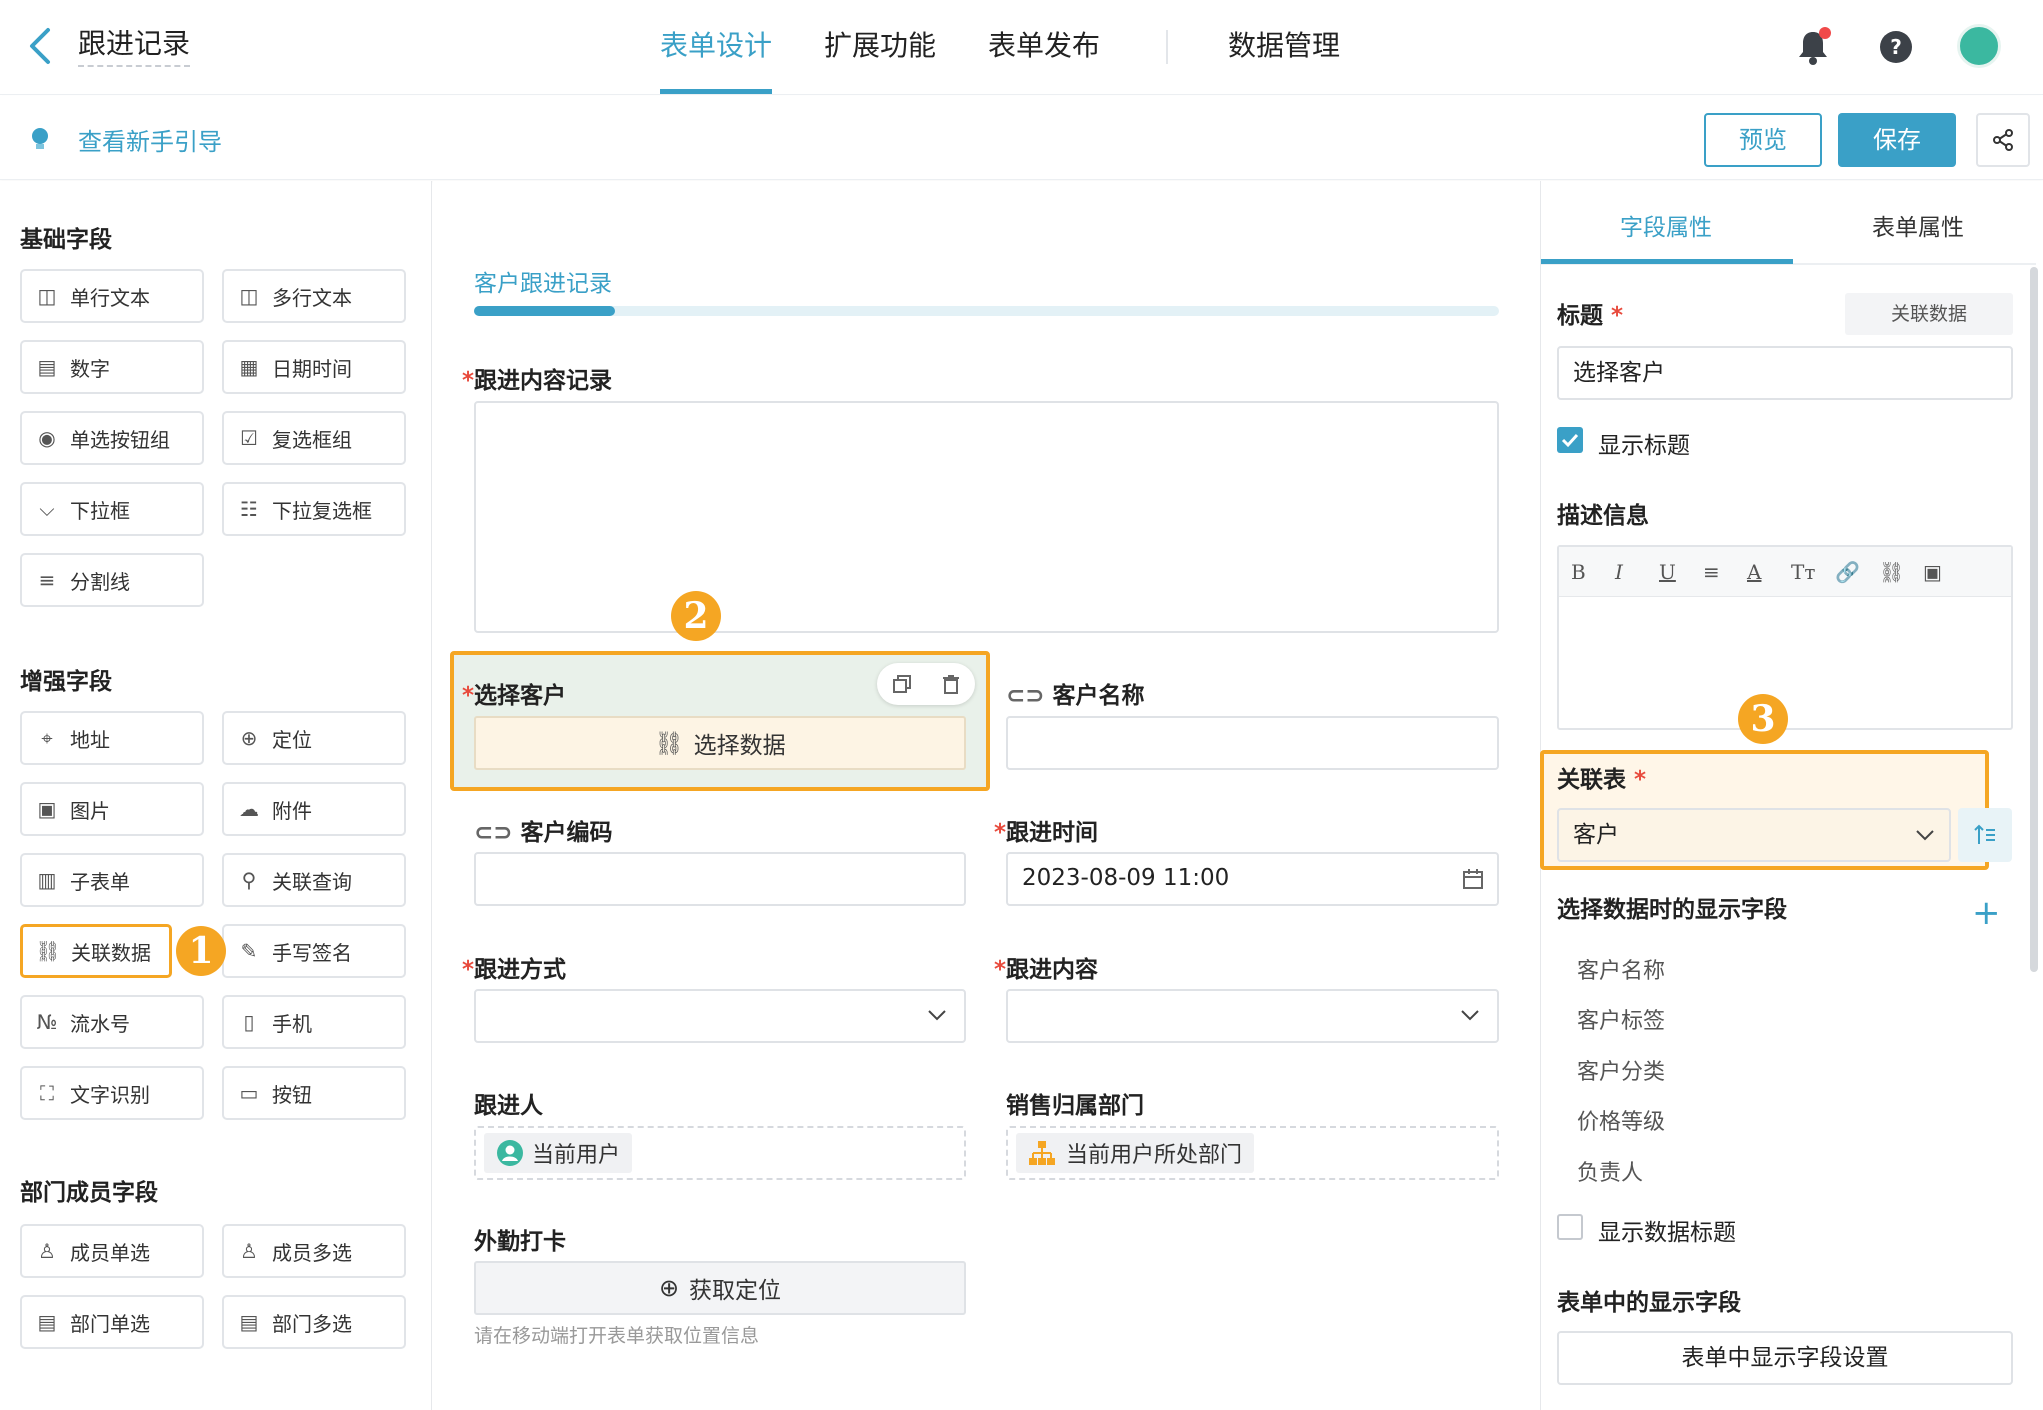 This screenshot has height=1410, width=2043. What do you see at coordinates (1763, 140) in the screenshot?
I see `preview-button: 预览` at bounding box center [1763, 140].